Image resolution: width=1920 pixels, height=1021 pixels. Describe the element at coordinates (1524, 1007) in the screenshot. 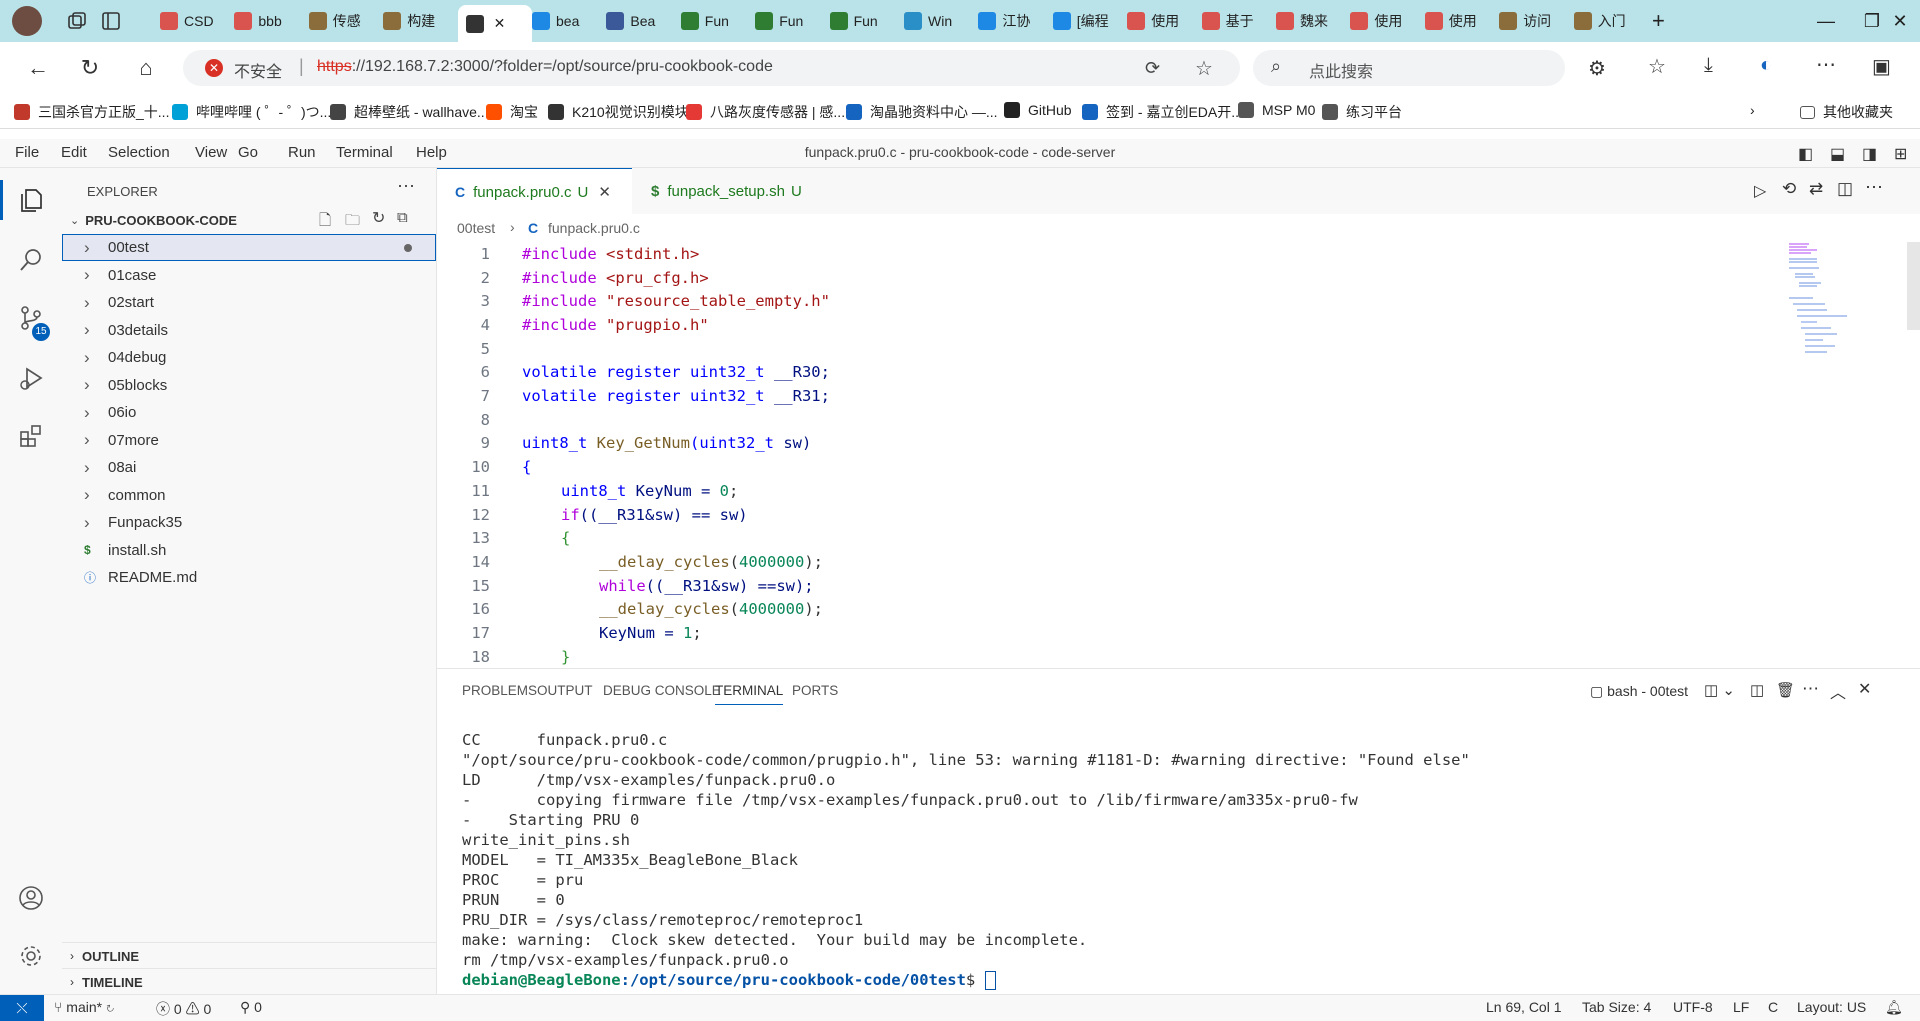

I see `cursor-position: Ln 69, Col 1` at that location.